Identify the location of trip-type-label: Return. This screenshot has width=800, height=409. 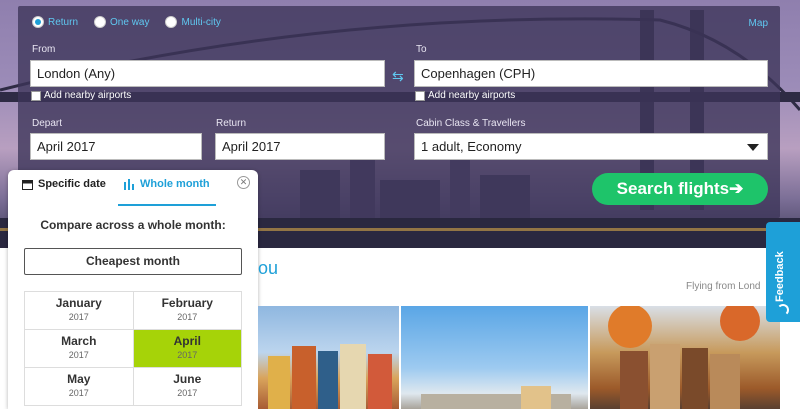
(63, 22).